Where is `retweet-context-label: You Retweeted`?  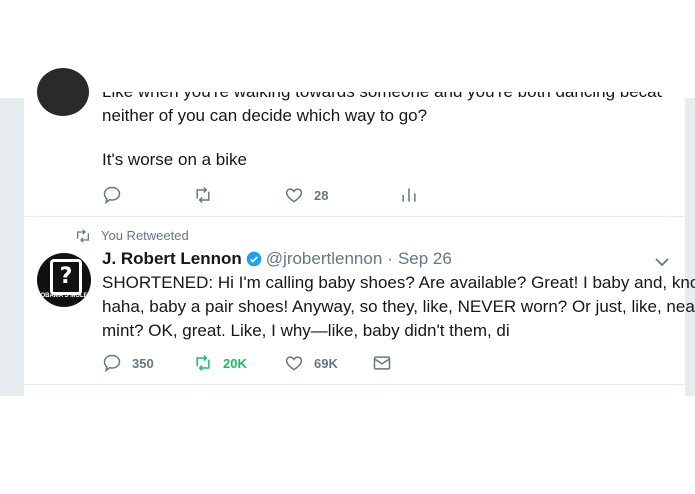 retweet-context-label: You Retweeted is located at coordinates (145, 235).